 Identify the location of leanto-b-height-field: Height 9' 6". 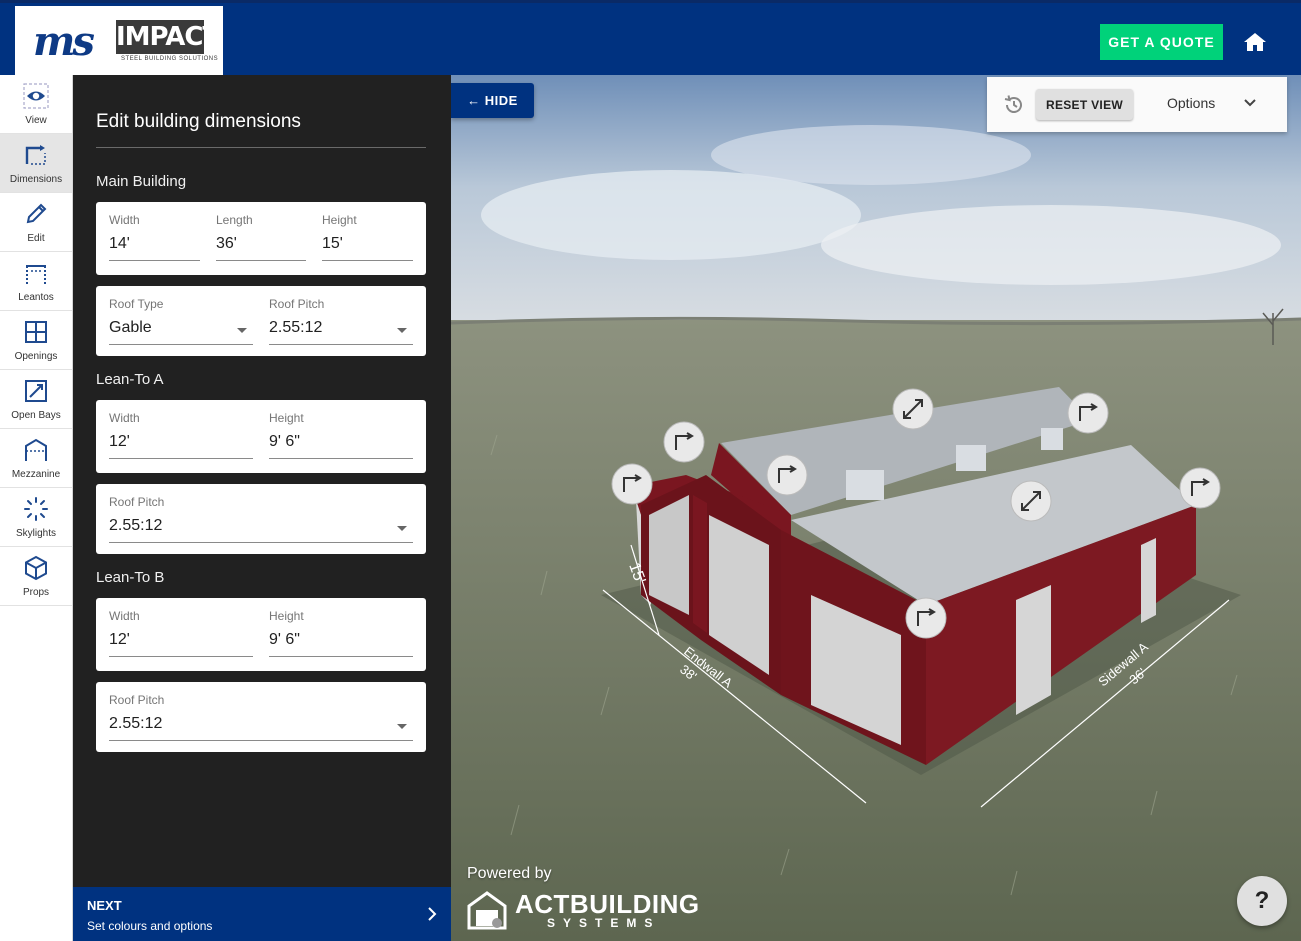
(341, 633).